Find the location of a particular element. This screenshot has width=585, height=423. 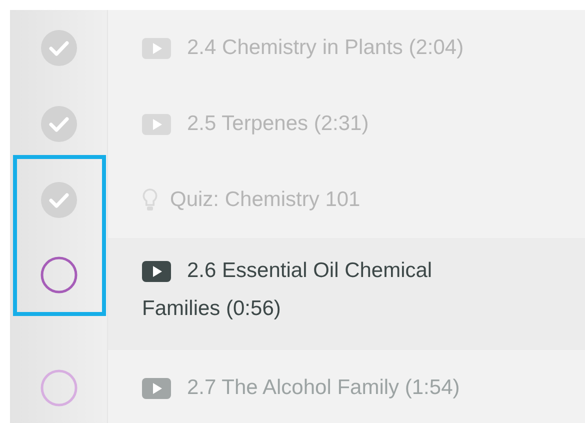

lesson-title: 2.6 Essential Oil Chemical Families (0:56) is located at coordinates (325, 290).